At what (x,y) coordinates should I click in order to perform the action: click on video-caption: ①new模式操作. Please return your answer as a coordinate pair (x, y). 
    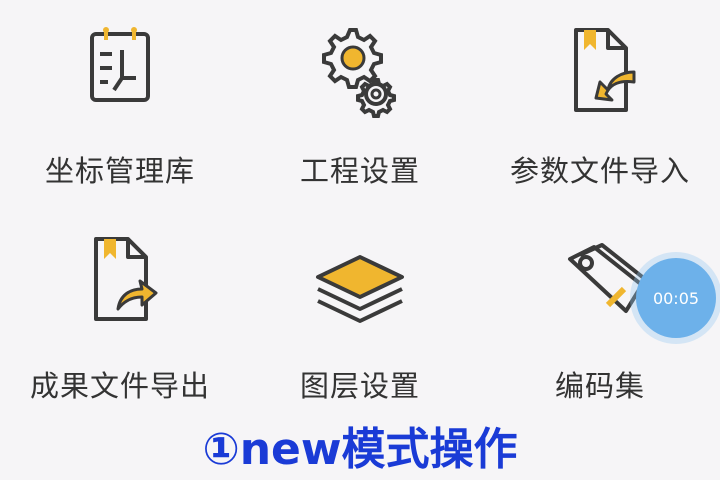
    Looking at the image, I should click on (360, 449).